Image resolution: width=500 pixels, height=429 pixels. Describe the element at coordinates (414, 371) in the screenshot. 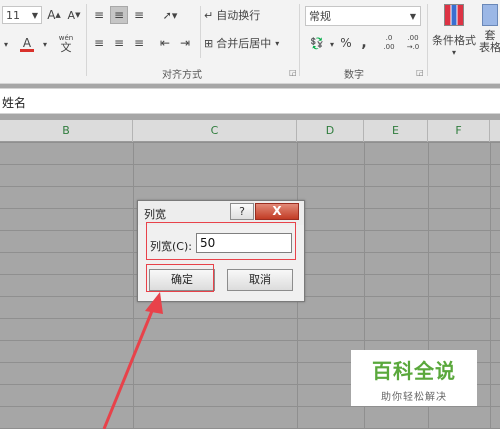

I see `watermark-title: 百科全说` at that location.